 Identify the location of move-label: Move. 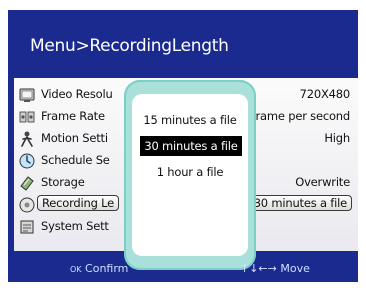
(295, 268).